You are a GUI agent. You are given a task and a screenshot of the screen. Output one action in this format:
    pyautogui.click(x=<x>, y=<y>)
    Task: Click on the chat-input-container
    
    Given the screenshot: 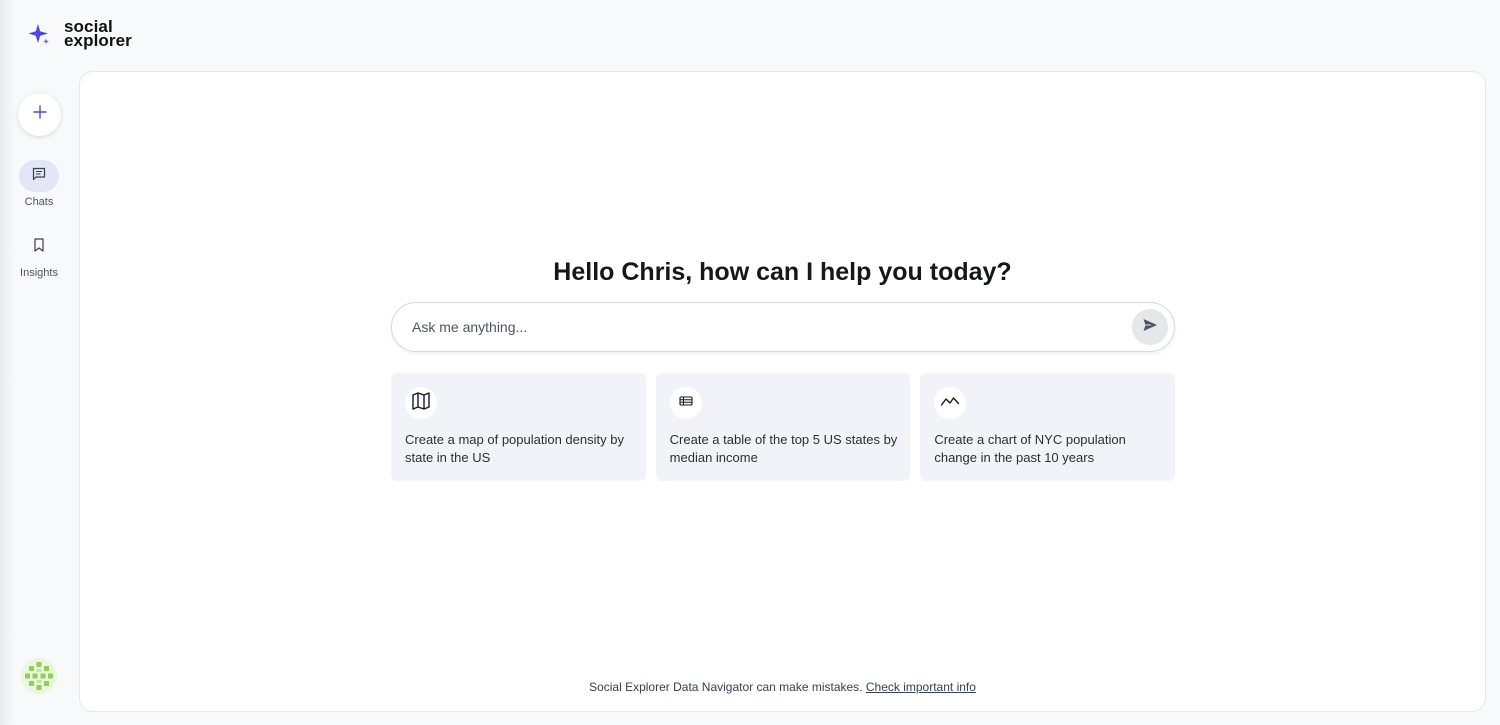 What is the action you would take?
    pyautogui.click(x=783, y=327)
    